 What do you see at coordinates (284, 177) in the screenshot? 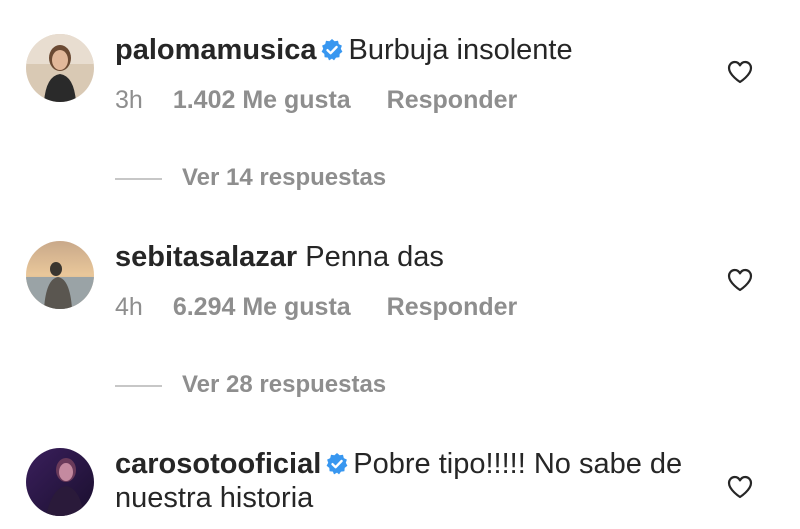
I see `view-replies-label: Ver 14 respuestas` at bounding box center [284, 177].